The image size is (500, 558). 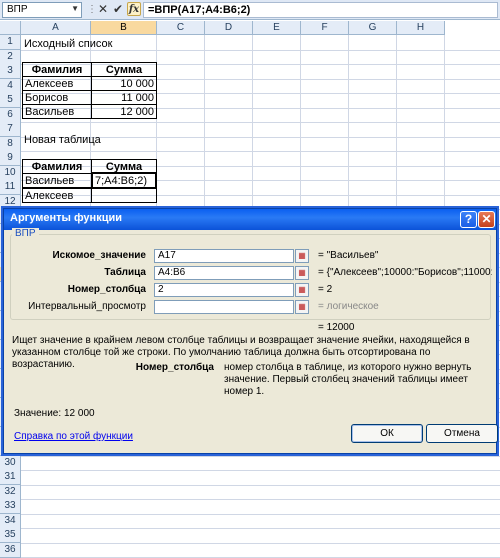 I want to click on value-text: 12 000, so click(x=79, y=413).